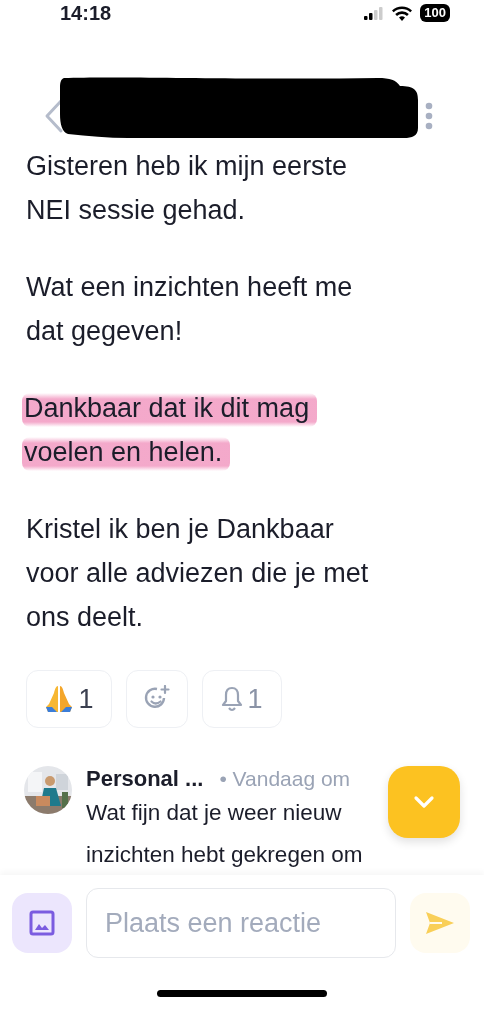 The height and width of the screenshot is (1024, 484). Describe the element at coordinates (189, 309) in the screenshot. I see `post-paragraph: Wat een inzichten heeft me dat gegeven!` at that location.